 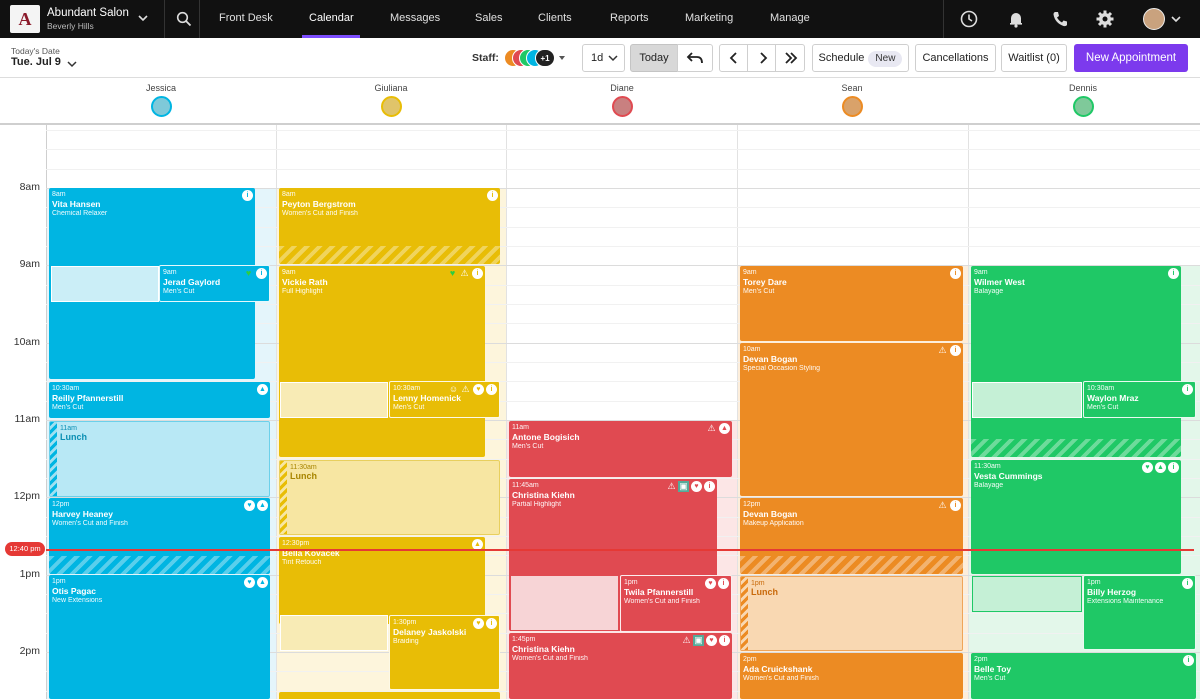 What do you see at coordinates (478, 389) in the screenshot?
I see `heart-icon: ♥` at bounding box center [478, 389].